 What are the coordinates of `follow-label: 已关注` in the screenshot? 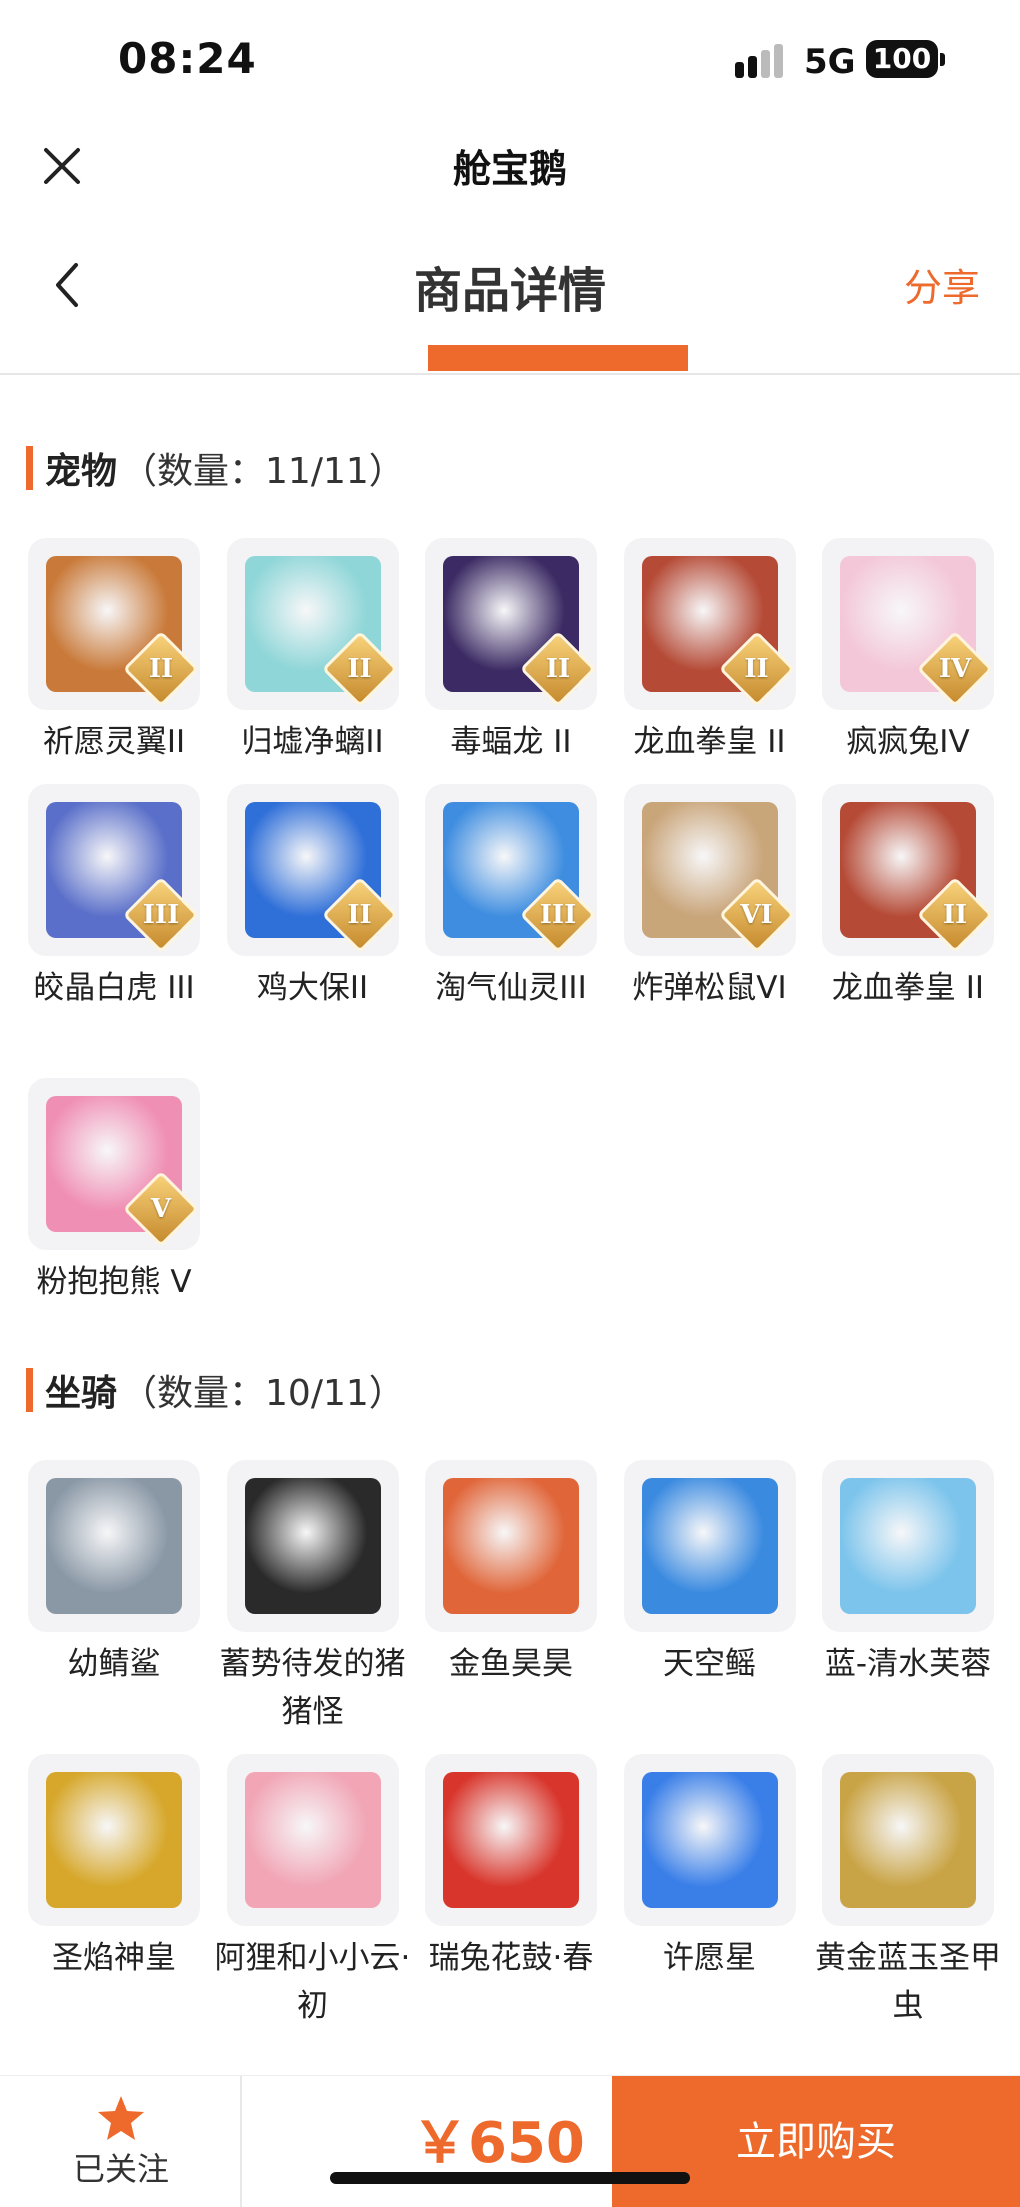 It's located at (120, 2169).